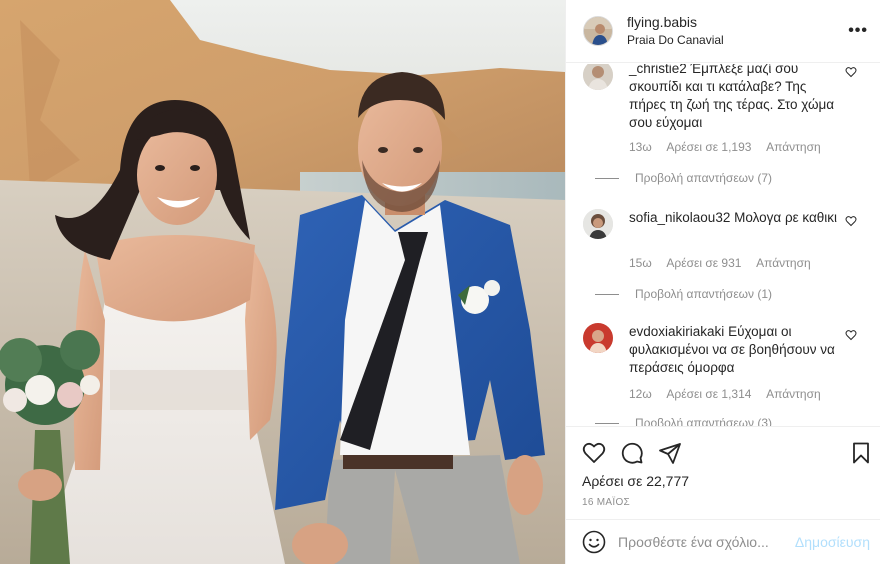  What do you see at coordinates (723, 472) in the screenshot?
I see `post-actions: Αρέσει σε 22,777 16 ΜΑΪΟΣ` at bounding box center [723, 472].